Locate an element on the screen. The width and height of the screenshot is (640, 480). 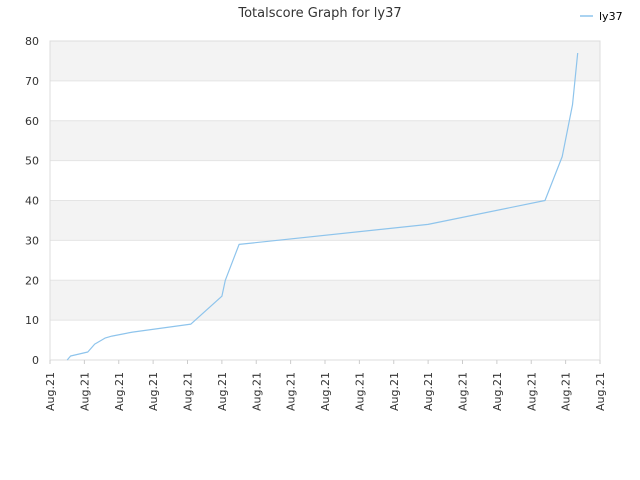
chart-title: Totalscore Graph for ly37 is located at coordinates (319, 13).